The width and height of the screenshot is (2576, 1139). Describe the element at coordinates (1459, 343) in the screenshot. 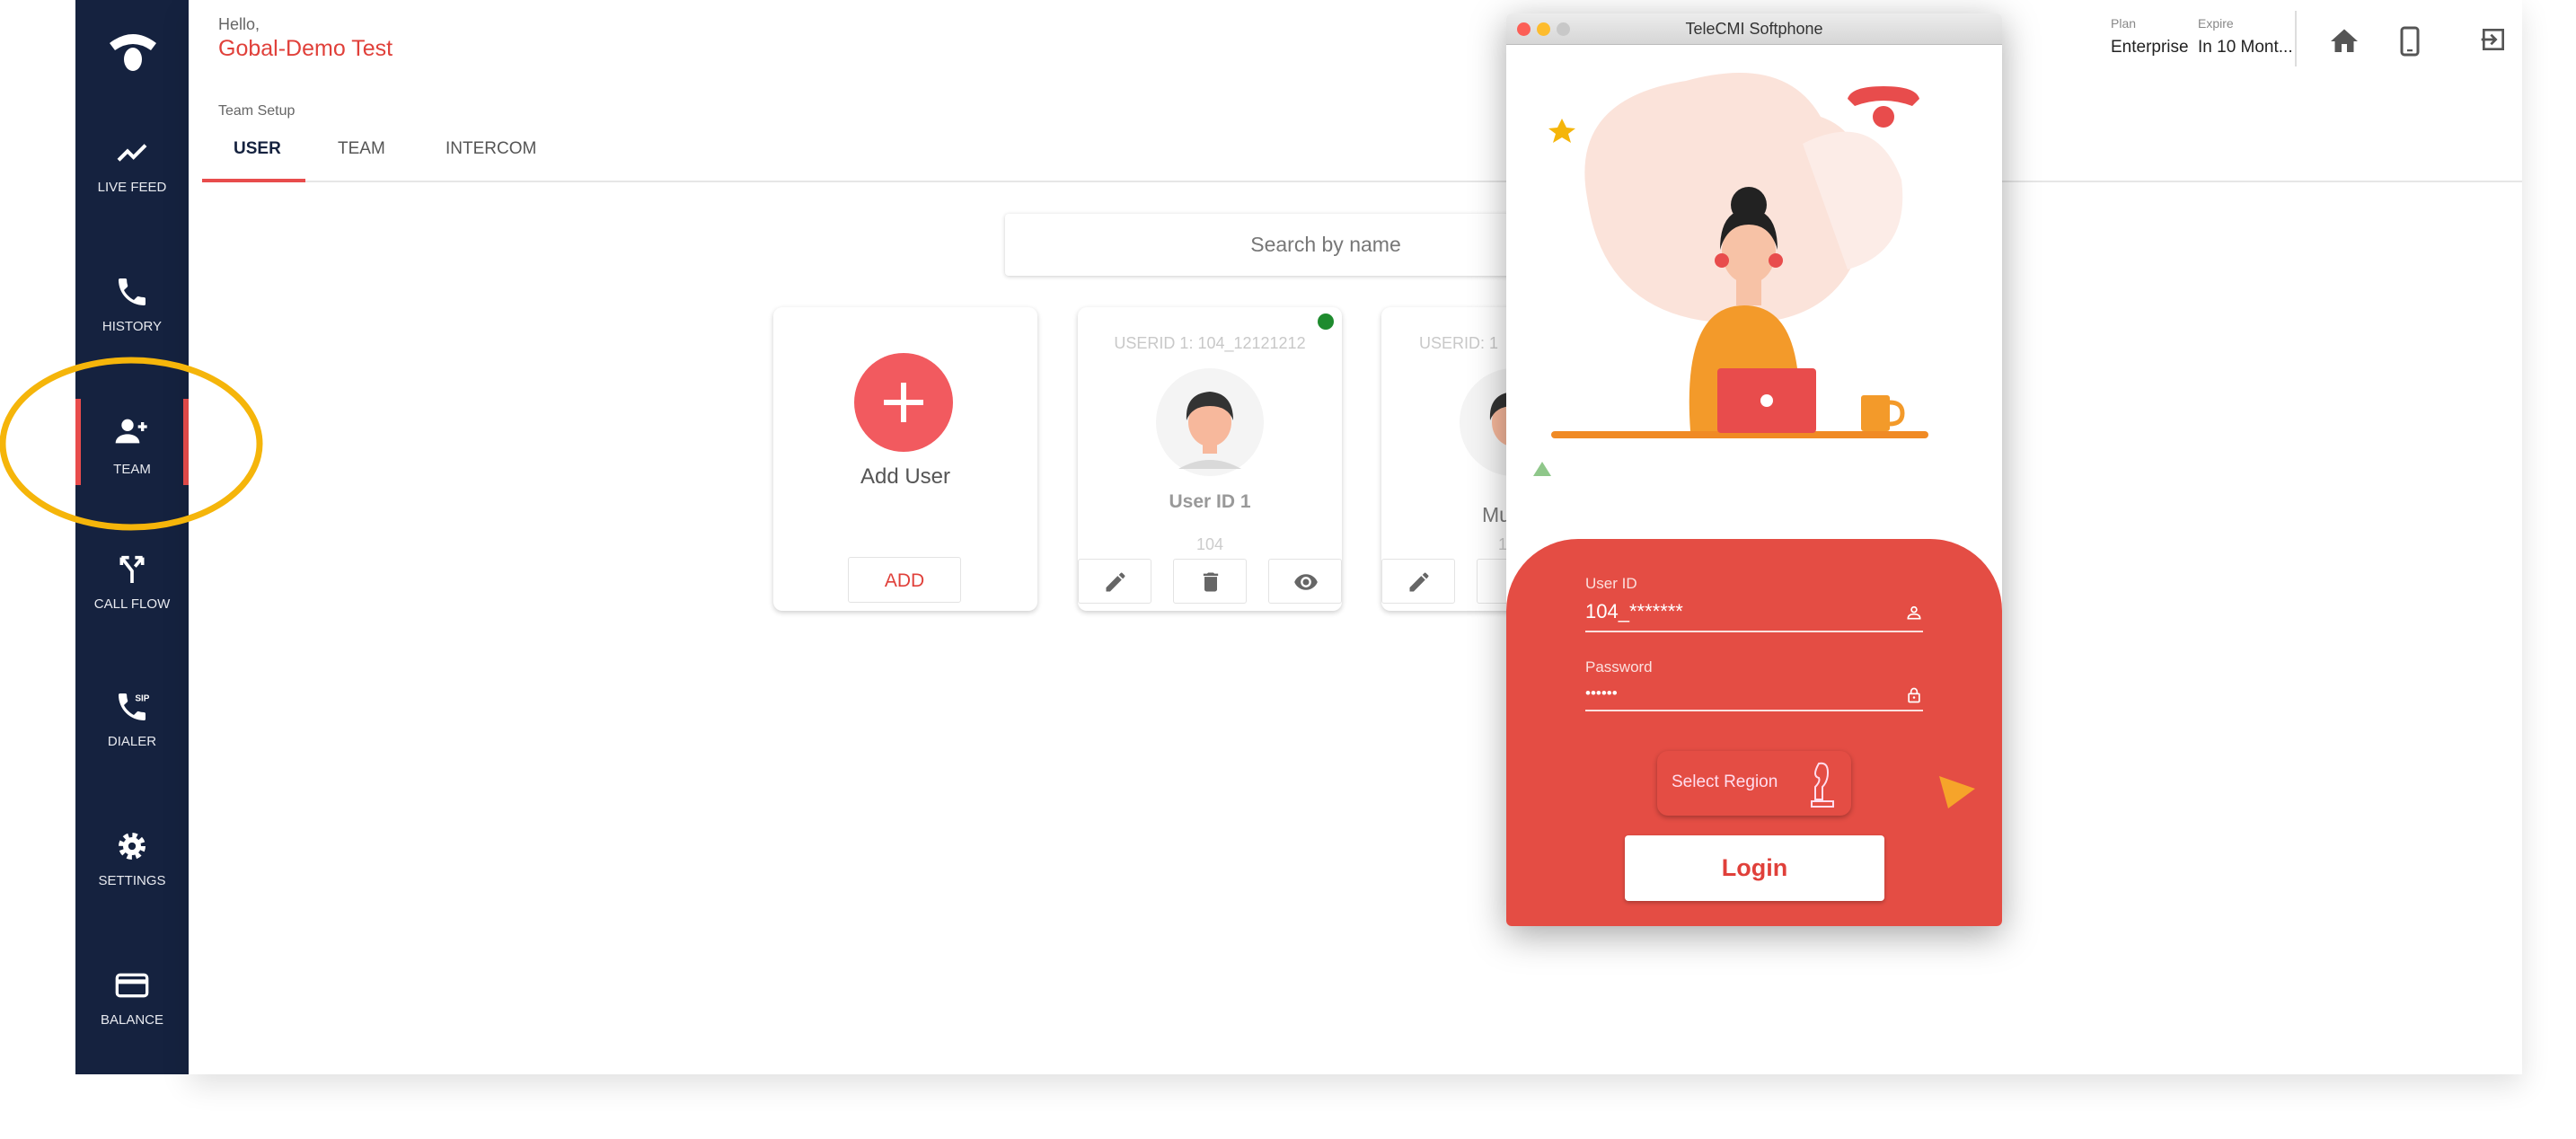

I see `user-id-text: USERID: 1` at that location.